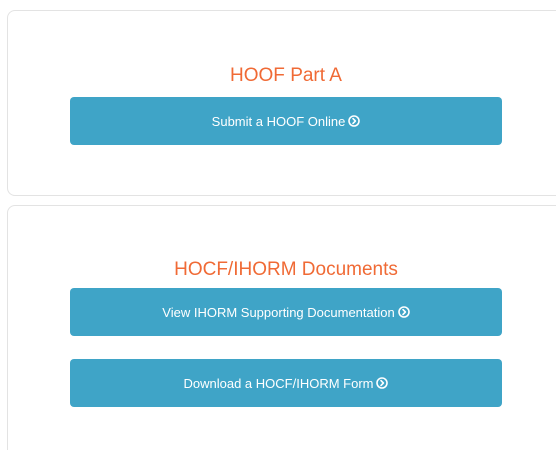 This screenshot has width=556, height=450. I want to click on submit-hoof-online-label: Submit a HOOF Online, so click(278, 121).